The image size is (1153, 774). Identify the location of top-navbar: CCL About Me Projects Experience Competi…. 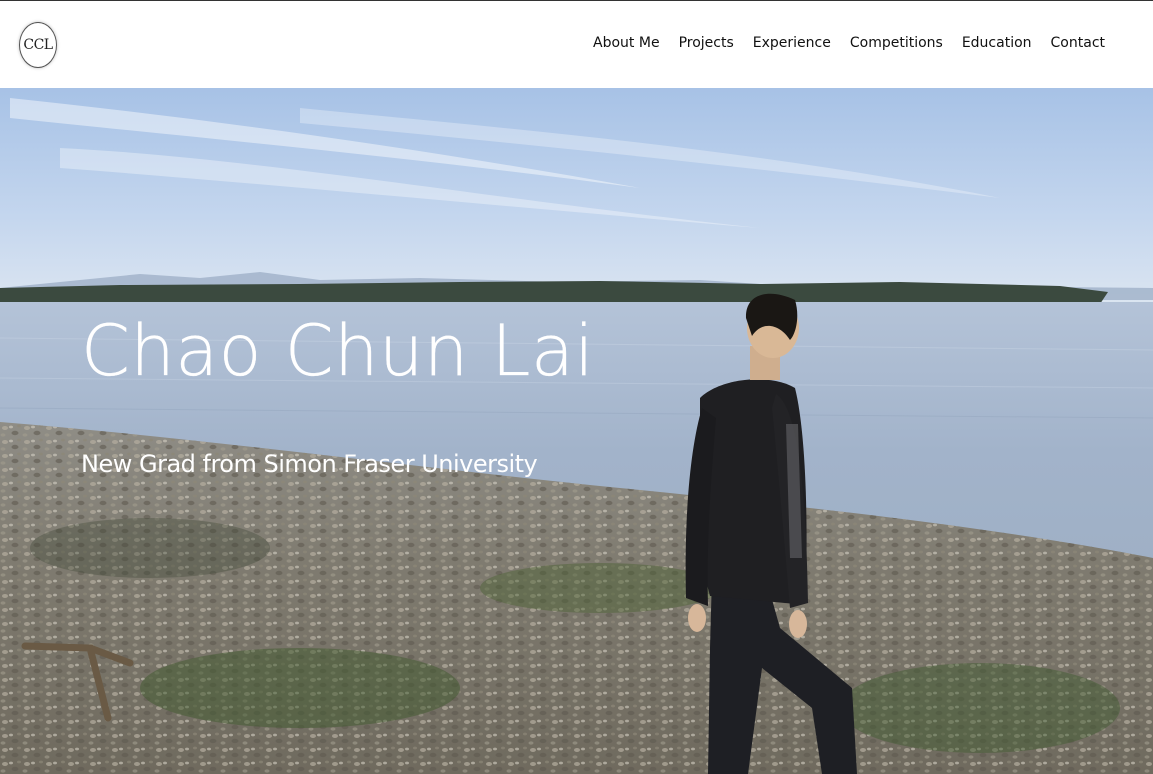
(576, 44).